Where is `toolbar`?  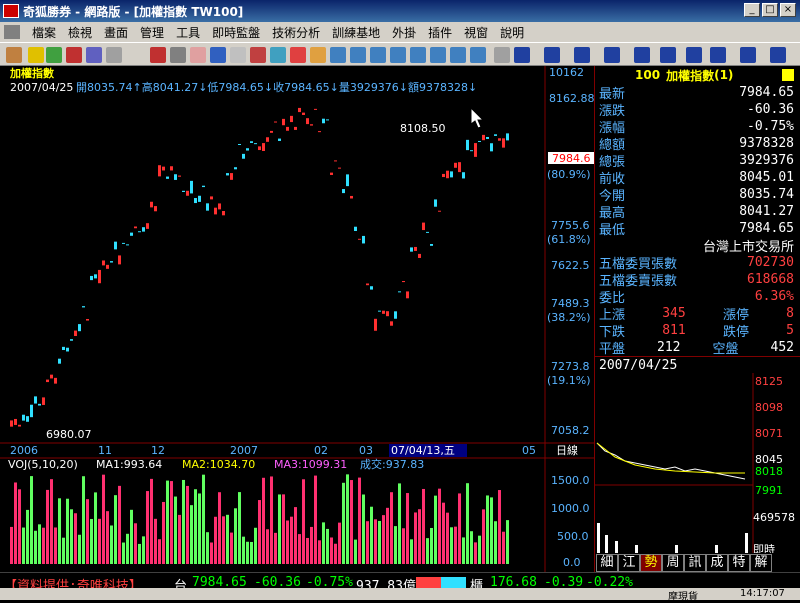
toolbar is located at coordinates (400, 54).